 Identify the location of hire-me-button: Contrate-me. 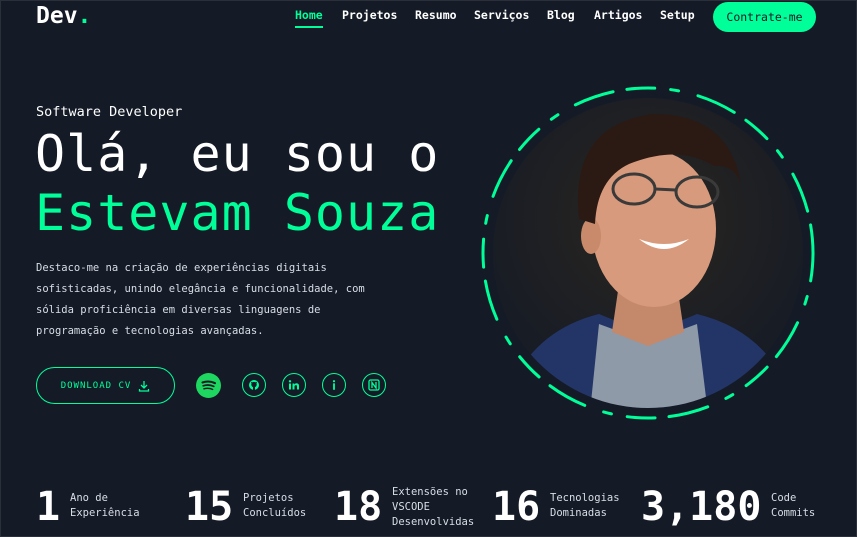
(764, 17).